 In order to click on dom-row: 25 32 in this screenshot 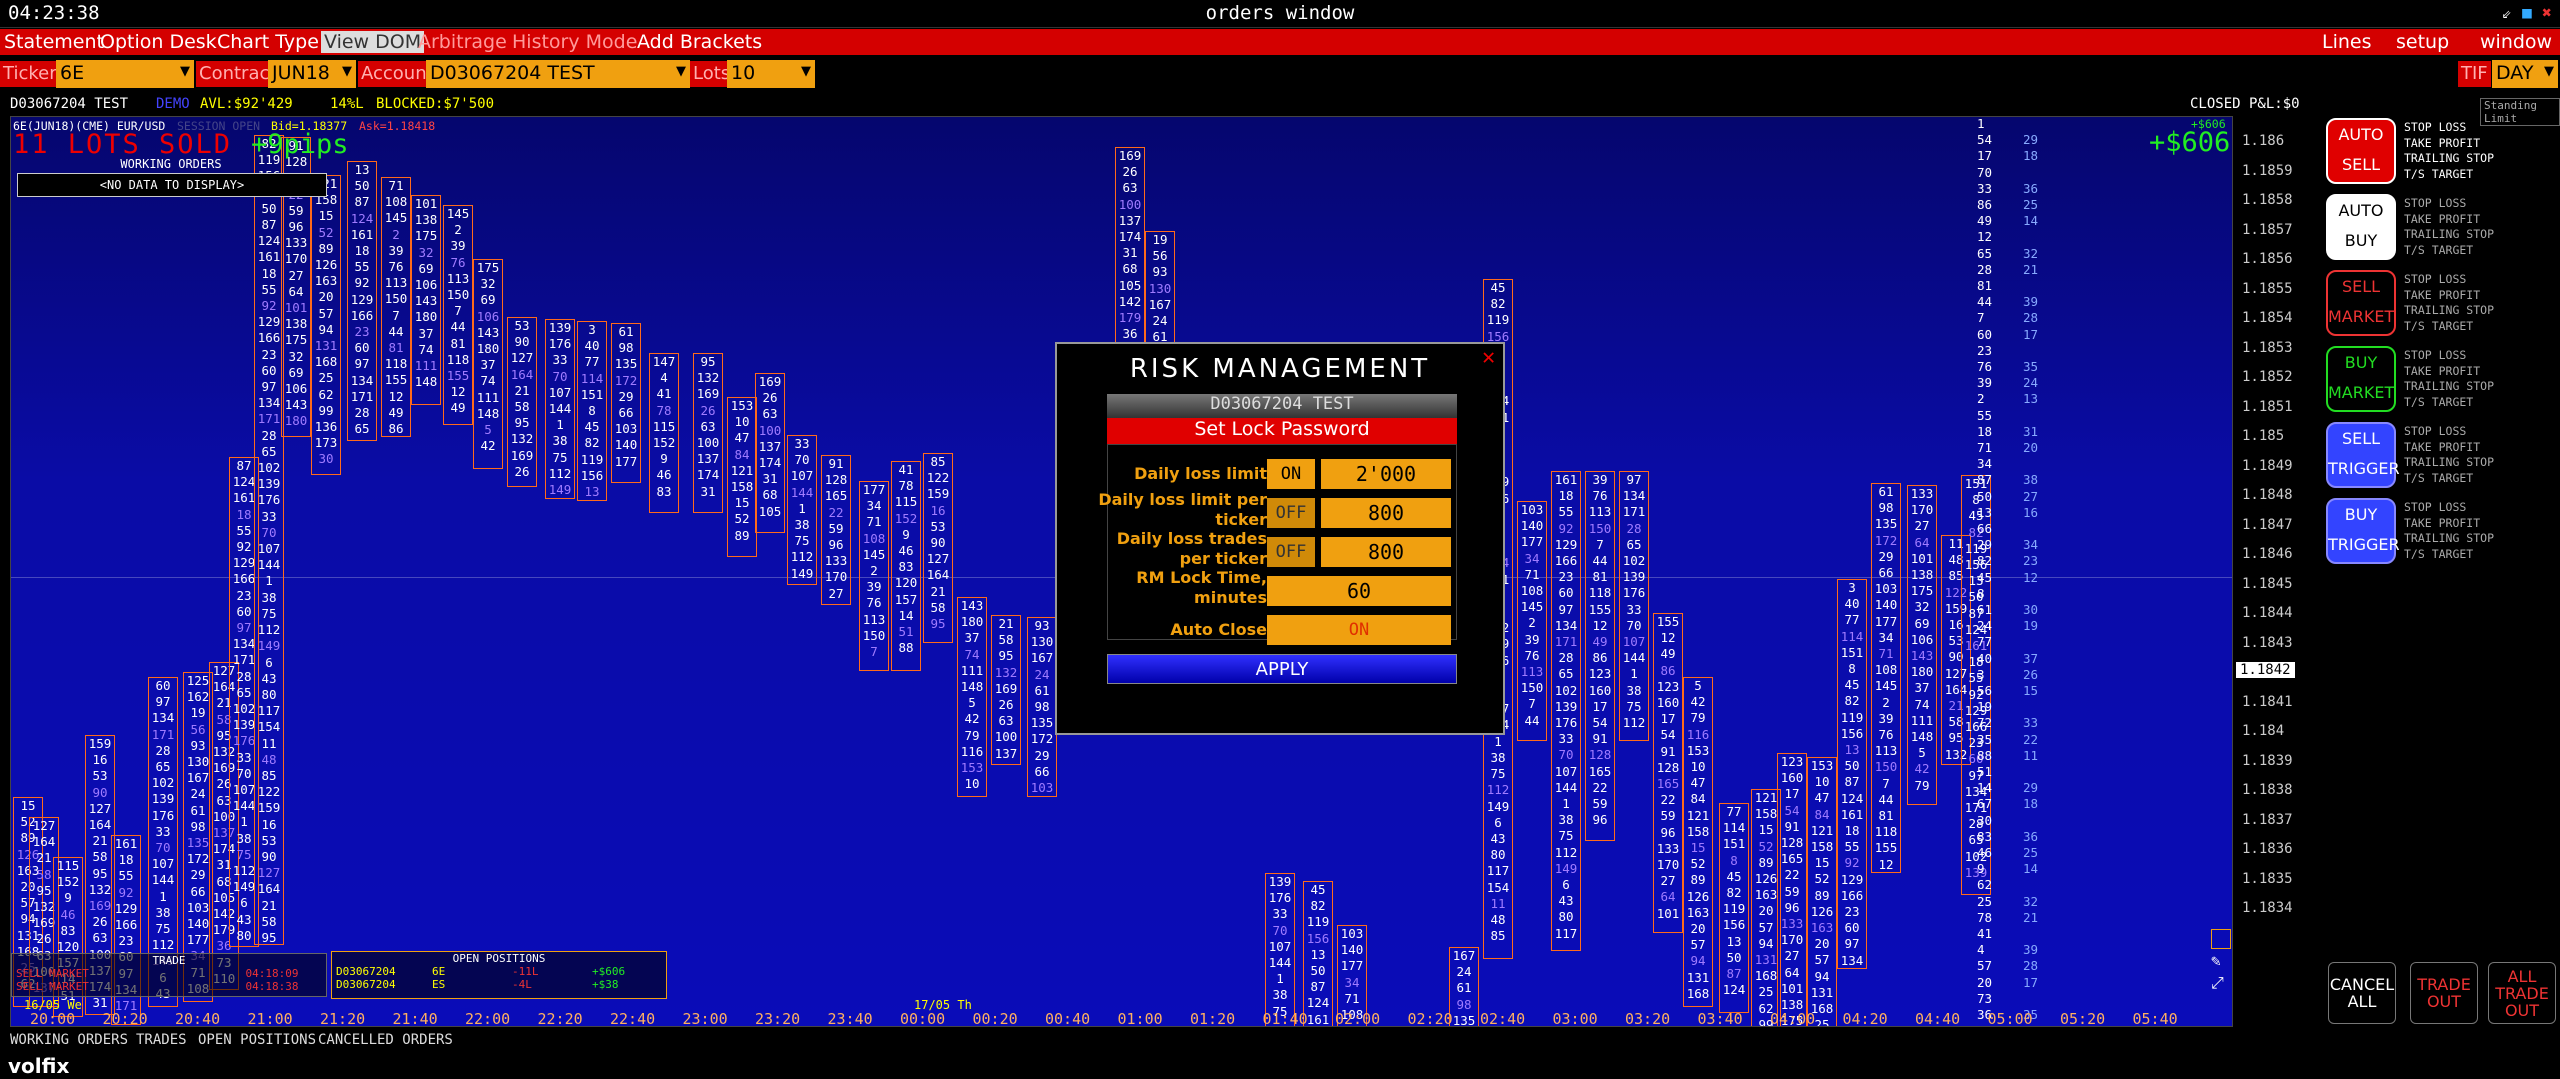, I will do `click(2021, 902)`.